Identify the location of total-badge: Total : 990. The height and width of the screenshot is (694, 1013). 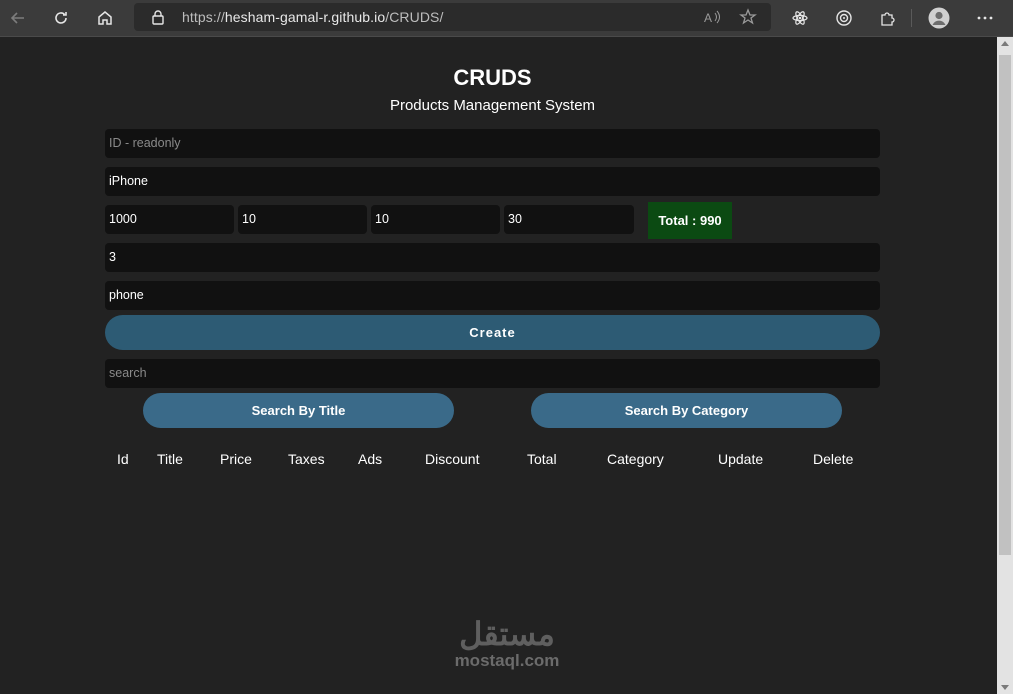
(690, 220).